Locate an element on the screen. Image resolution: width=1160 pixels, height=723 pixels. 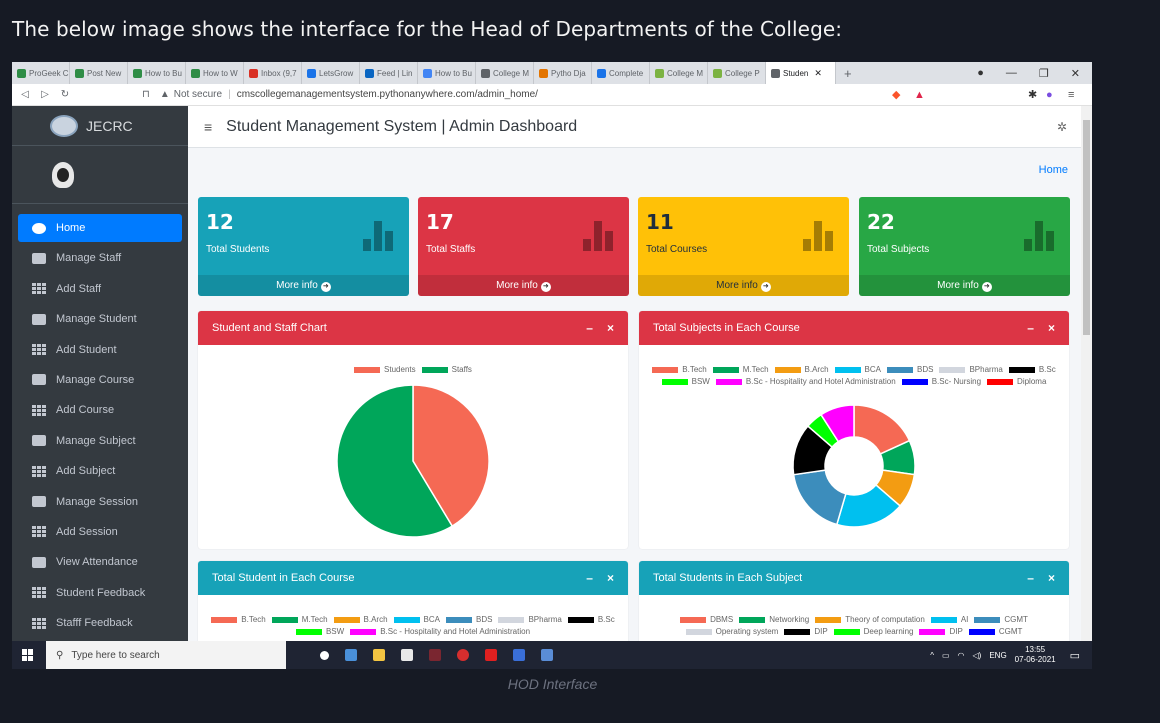
pie-slice-m-tech is located at coordinates (897, 457).